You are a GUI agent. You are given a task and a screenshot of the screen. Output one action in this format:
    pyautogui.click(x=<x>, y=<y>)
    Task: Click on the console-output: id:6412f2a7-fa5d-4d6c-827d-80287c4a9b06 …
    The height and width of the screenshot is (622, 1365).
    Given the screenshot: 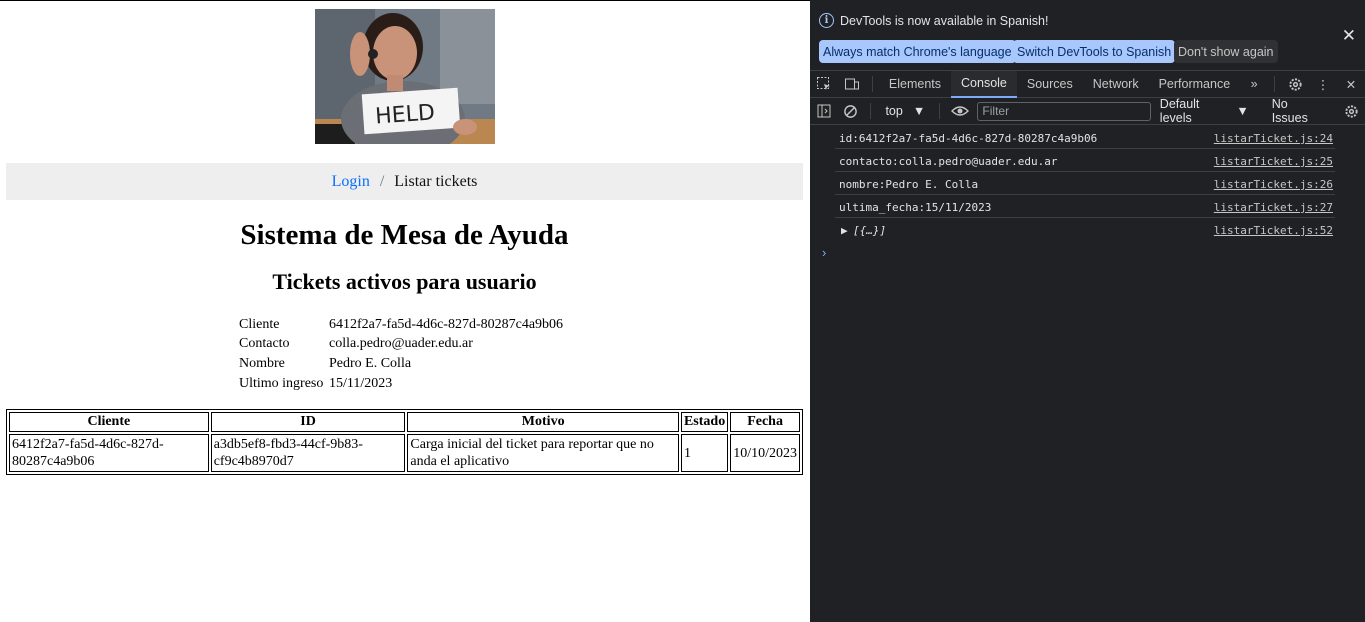 What is the action you would take?
    pyautogui.click(x=1087, y=183)
    